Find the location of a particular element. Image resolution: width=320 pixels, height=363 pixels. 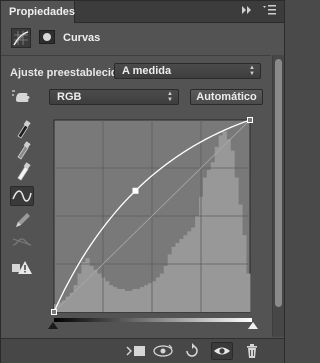

trash-icon is located at coordinates (252, 351).